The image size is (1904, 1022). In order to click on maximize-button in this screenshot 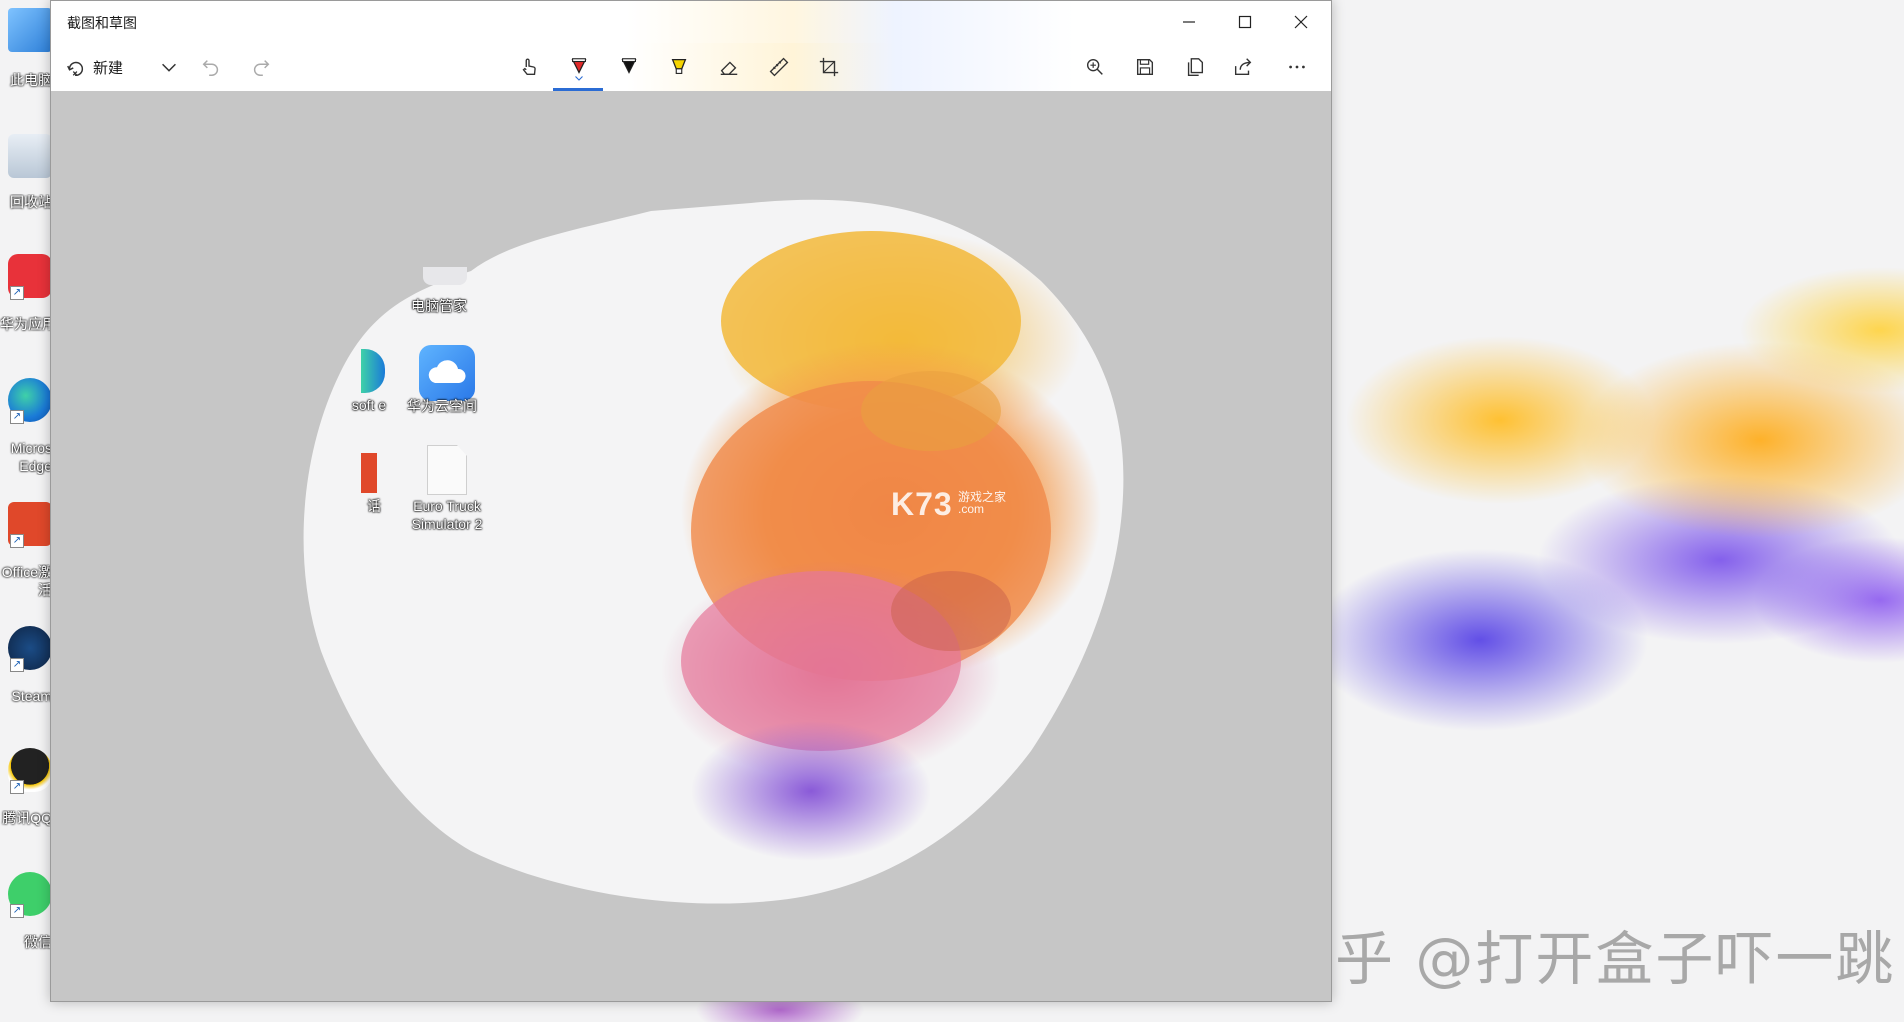, I will do `click(1245, 22)`.